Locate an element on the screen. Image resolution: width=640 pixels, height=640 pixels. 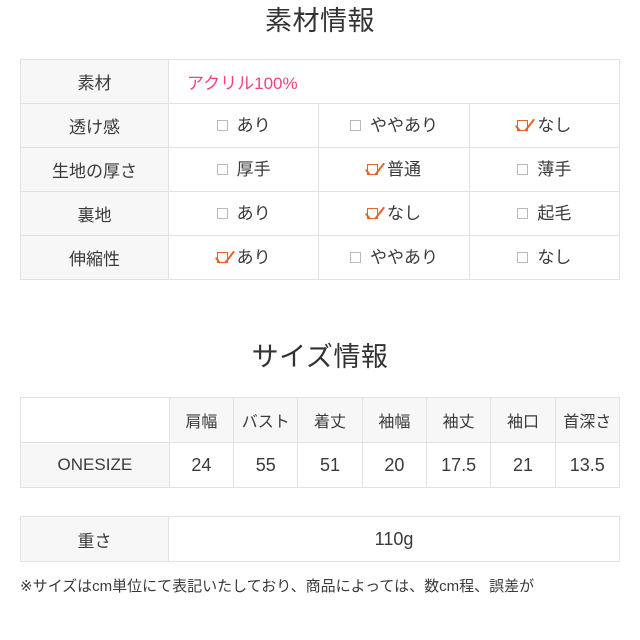
size-column-header-bust: バスト is located at coordinates (266, 420).